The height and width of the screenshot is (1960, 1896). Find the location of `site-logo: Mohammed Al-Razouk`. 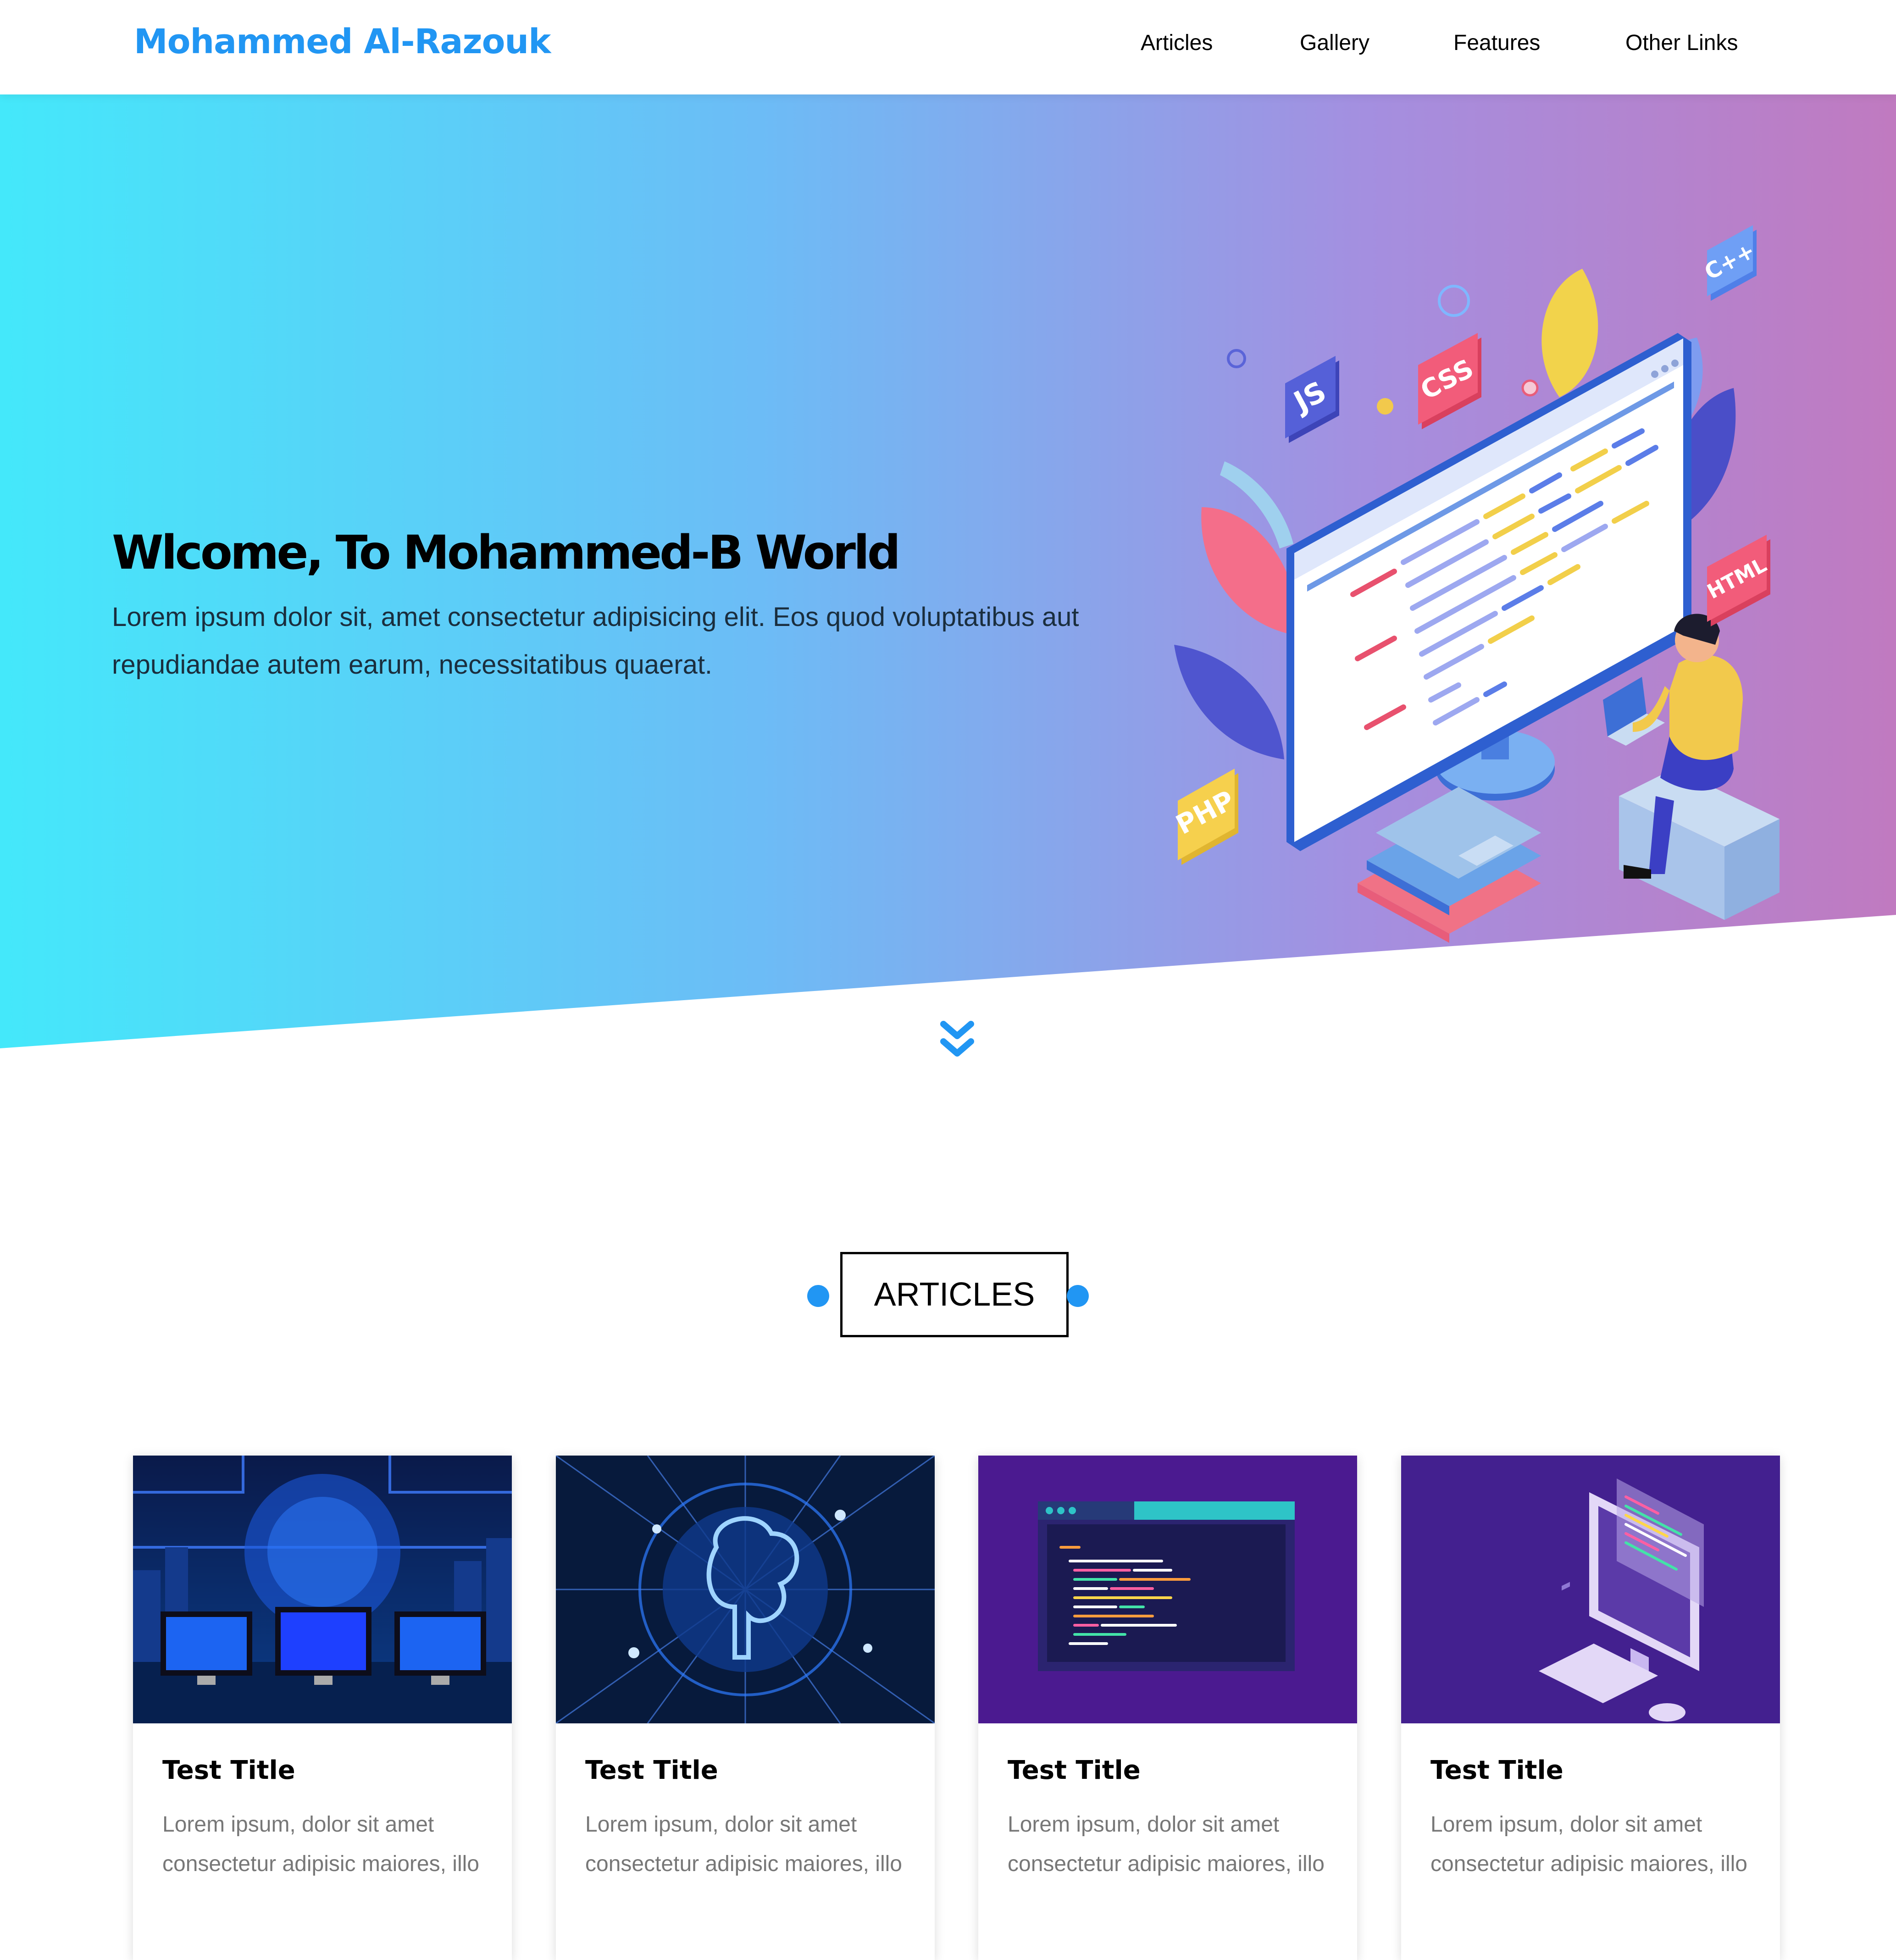

site-logo: Mohammed Al-Razouk is located at coordinates (342, 41).